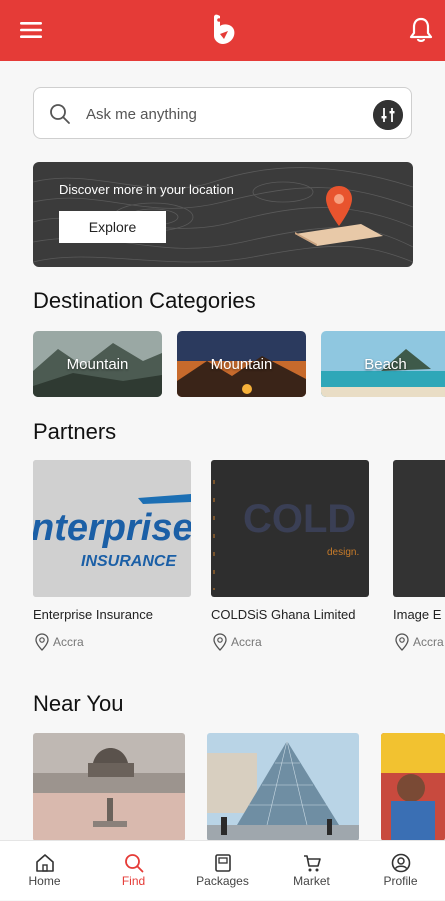 The image size is (445, 901). I want to click on tab-label: Market, so click(311, 881).